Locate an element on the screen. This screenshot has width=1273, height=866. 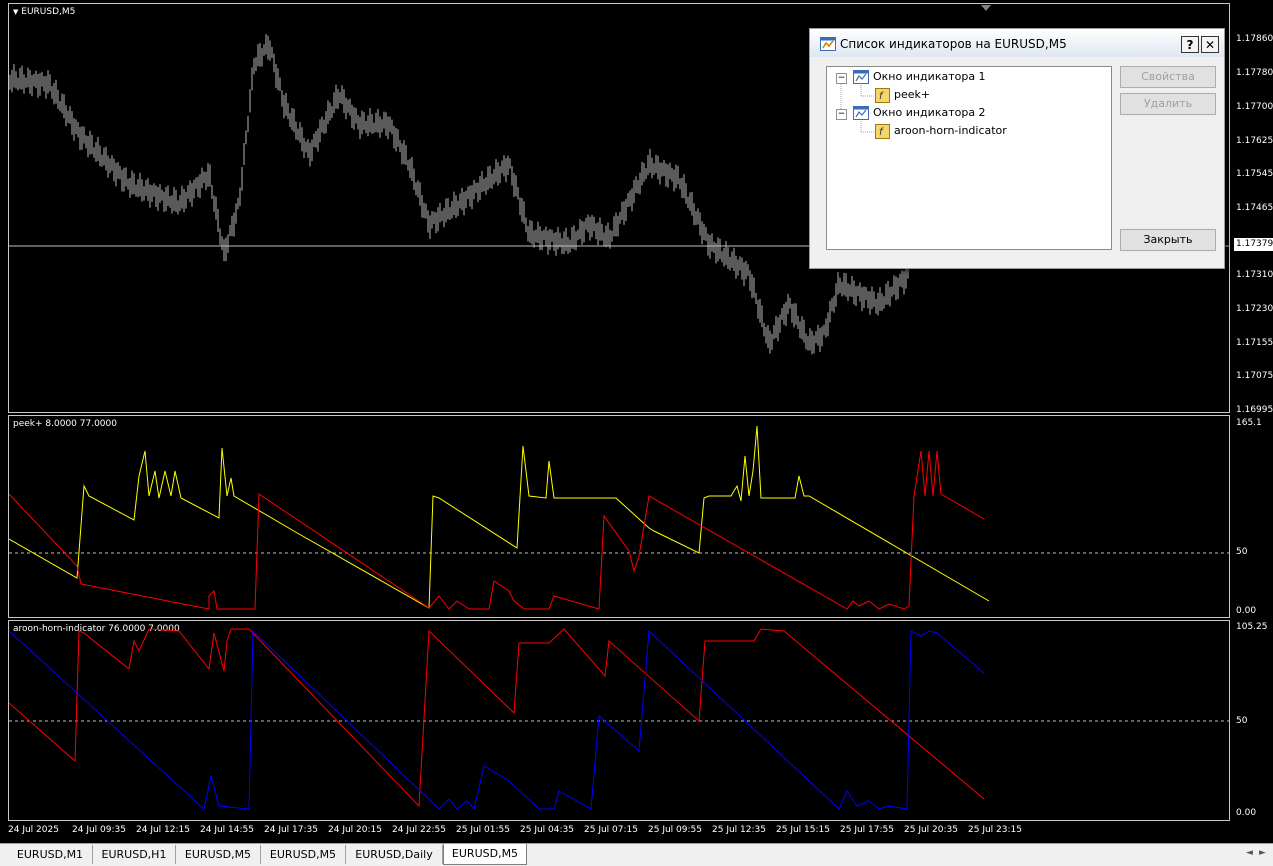
time-tick: 24 Jul 09:35 is located at coordinates (99, 830).